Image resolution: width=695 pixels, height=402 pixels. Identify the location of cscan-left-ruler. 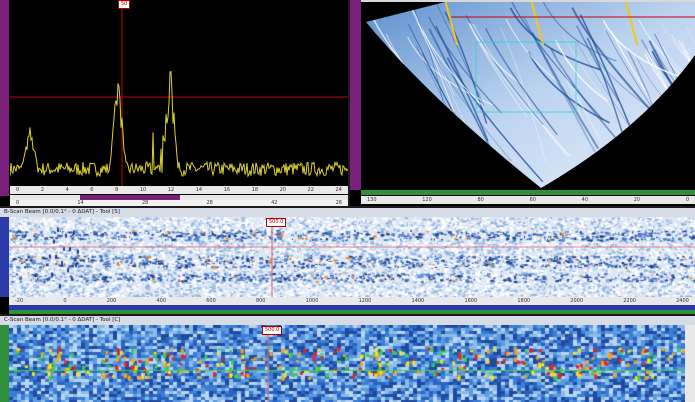
(4, 363).